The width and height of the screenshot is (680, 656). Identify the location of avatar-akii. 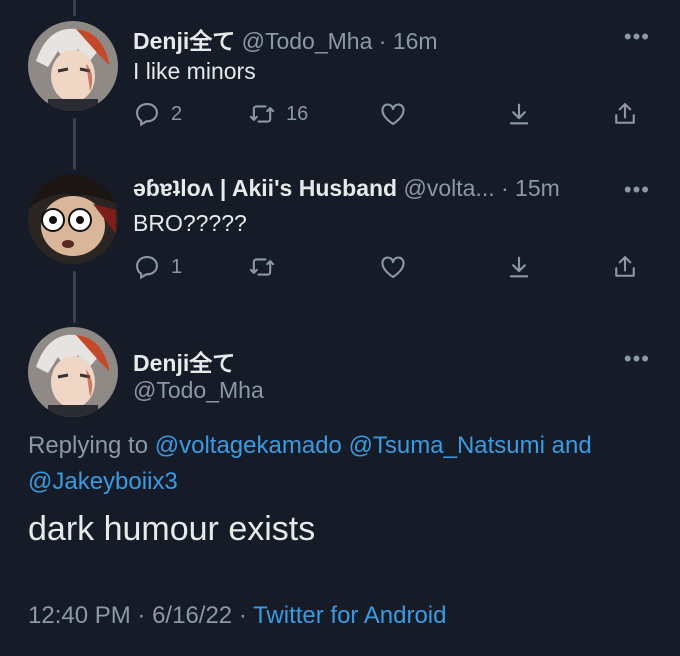
(73, 219).